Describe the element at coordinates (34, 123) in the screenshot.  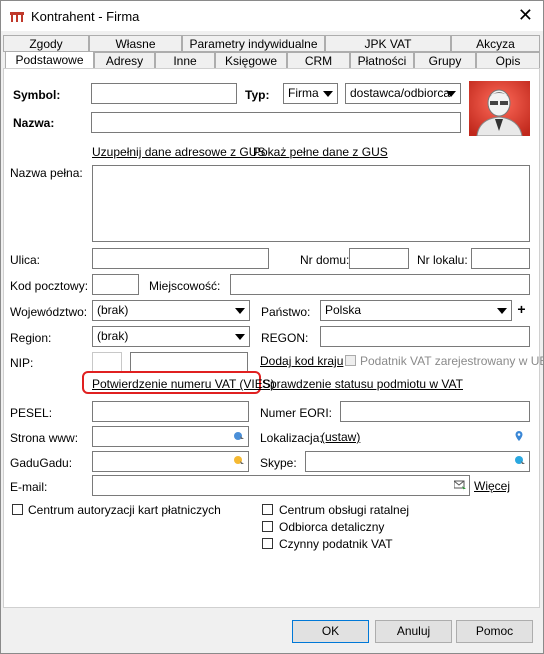
I see `nazwa-label: Nazwa:` at that location.